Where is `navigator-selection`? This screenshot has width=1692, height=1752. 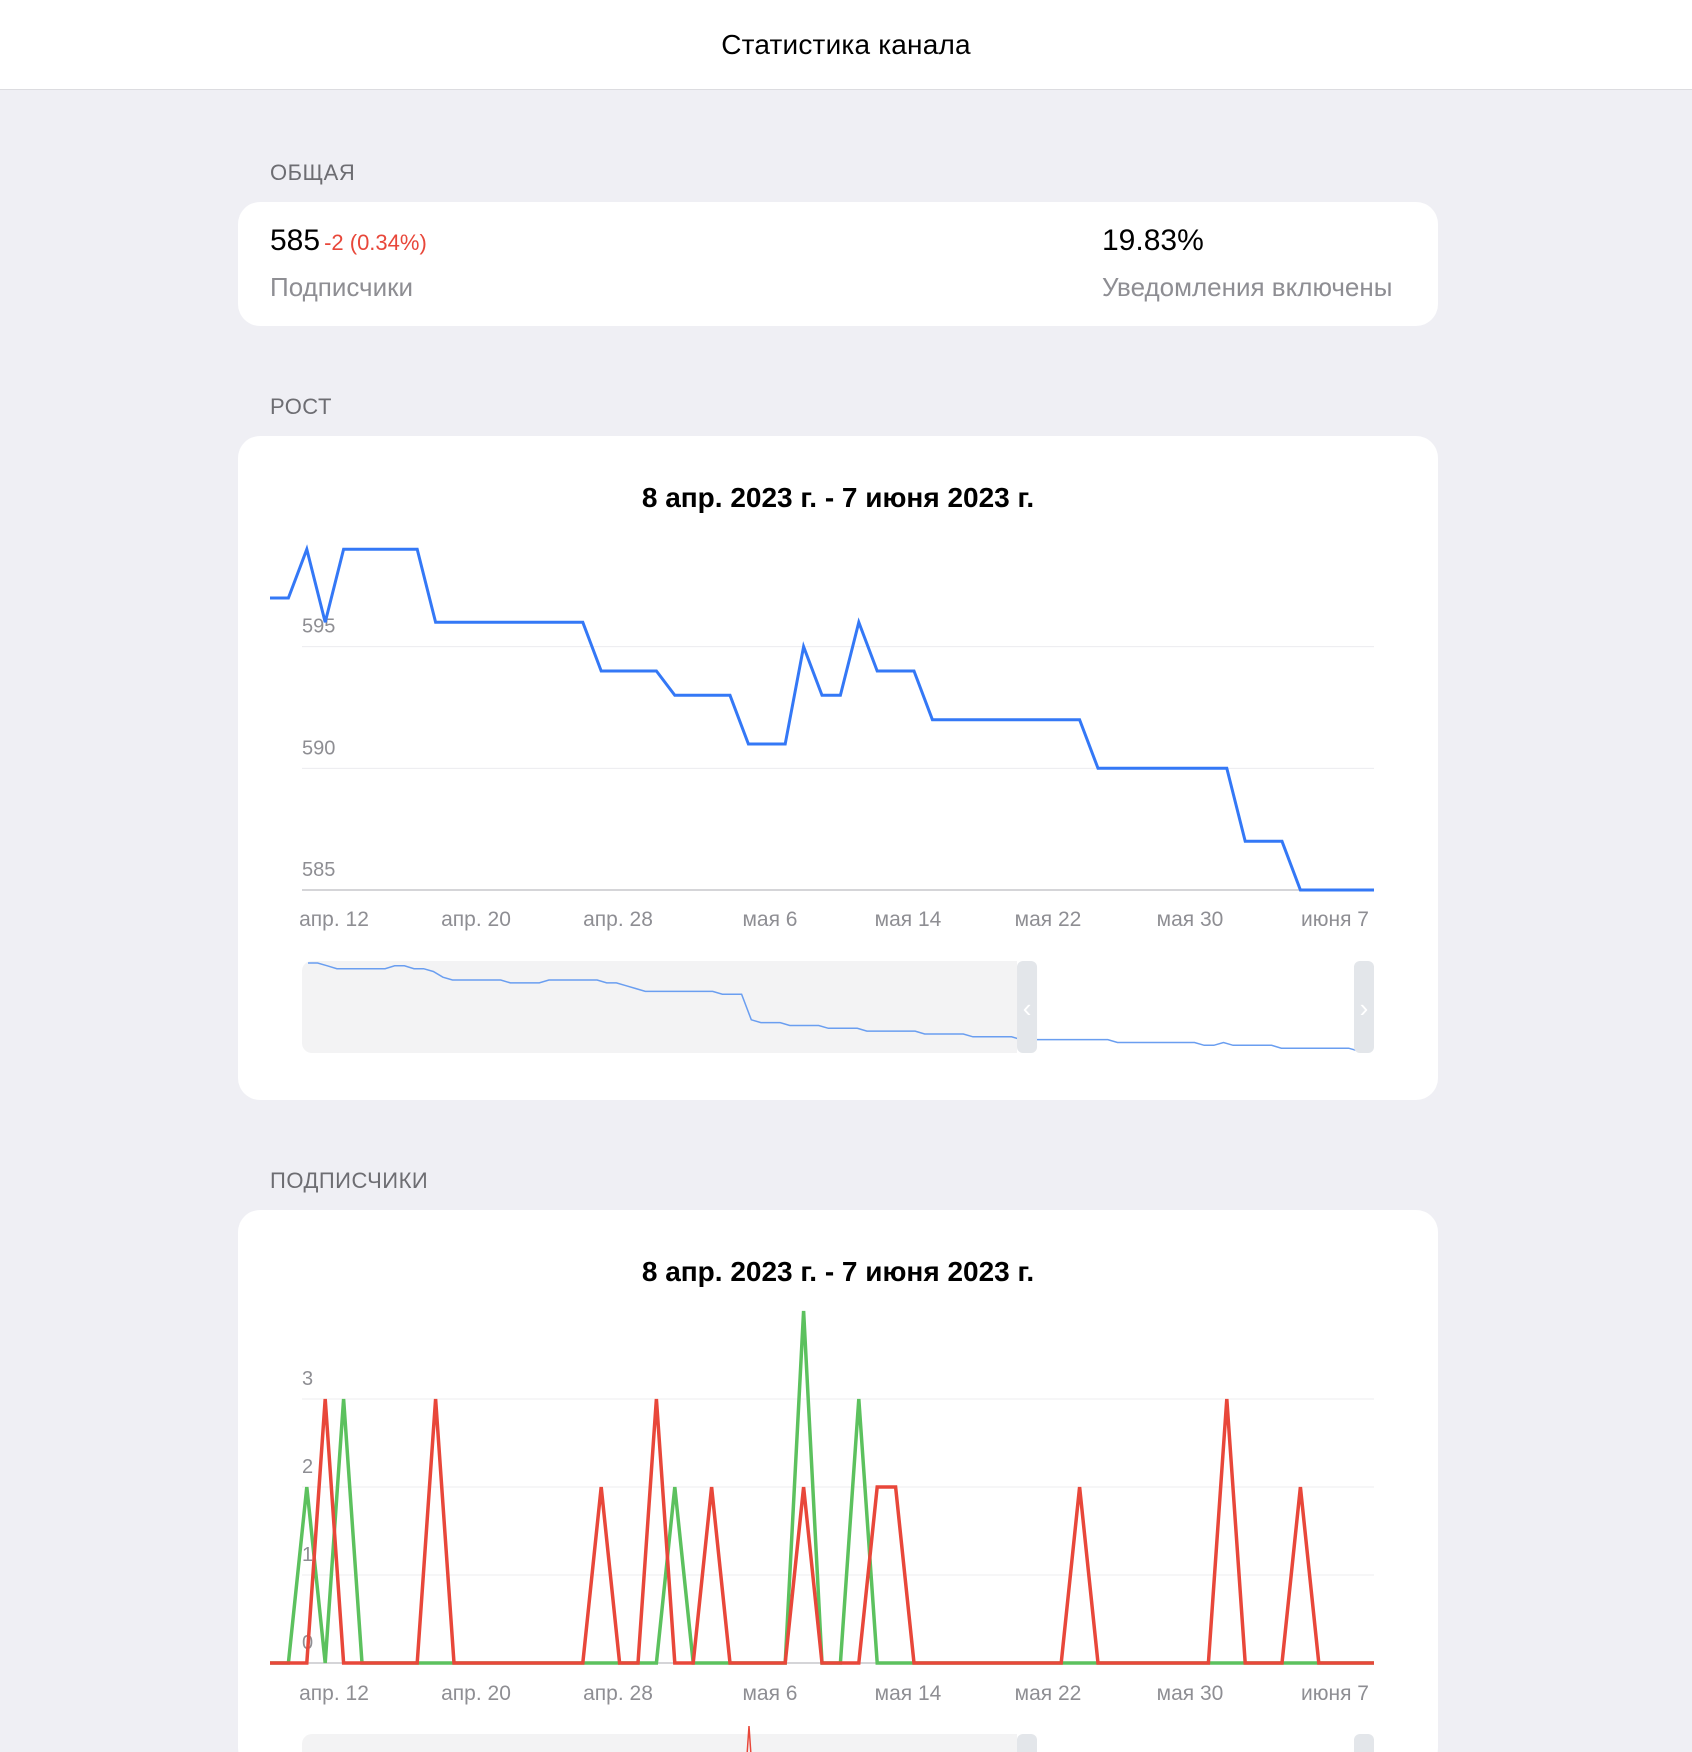 navigator-selection is located at coordinates (1195, 1743).